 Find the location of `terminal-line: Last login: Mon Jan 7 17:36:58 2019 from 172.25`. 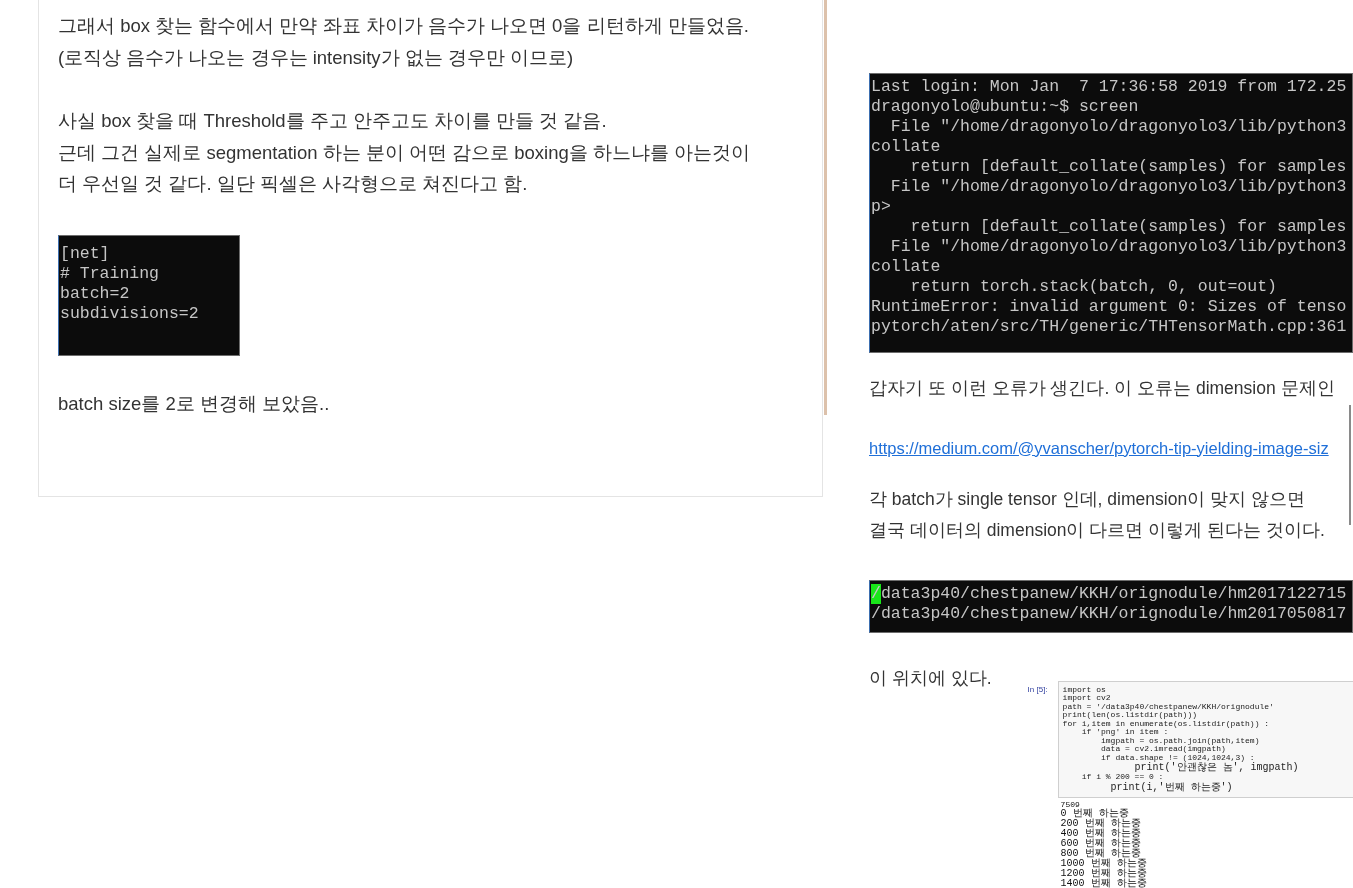

terminal-line: Last login: Mon Jan 7 17:36:58 2019 from 172.25 is located at coordinates (1109, 87).